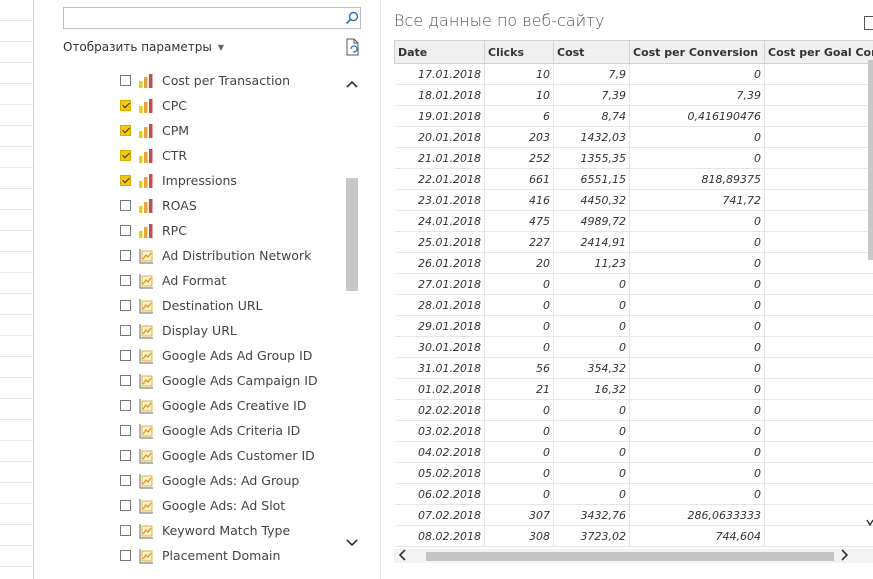 This screenshot has height=579, width=873. What do you see at coordinates (230, 505) in the screenshot?
I see `field-item: Google Ads: Ad Slot` at bounding box center [230, 505].